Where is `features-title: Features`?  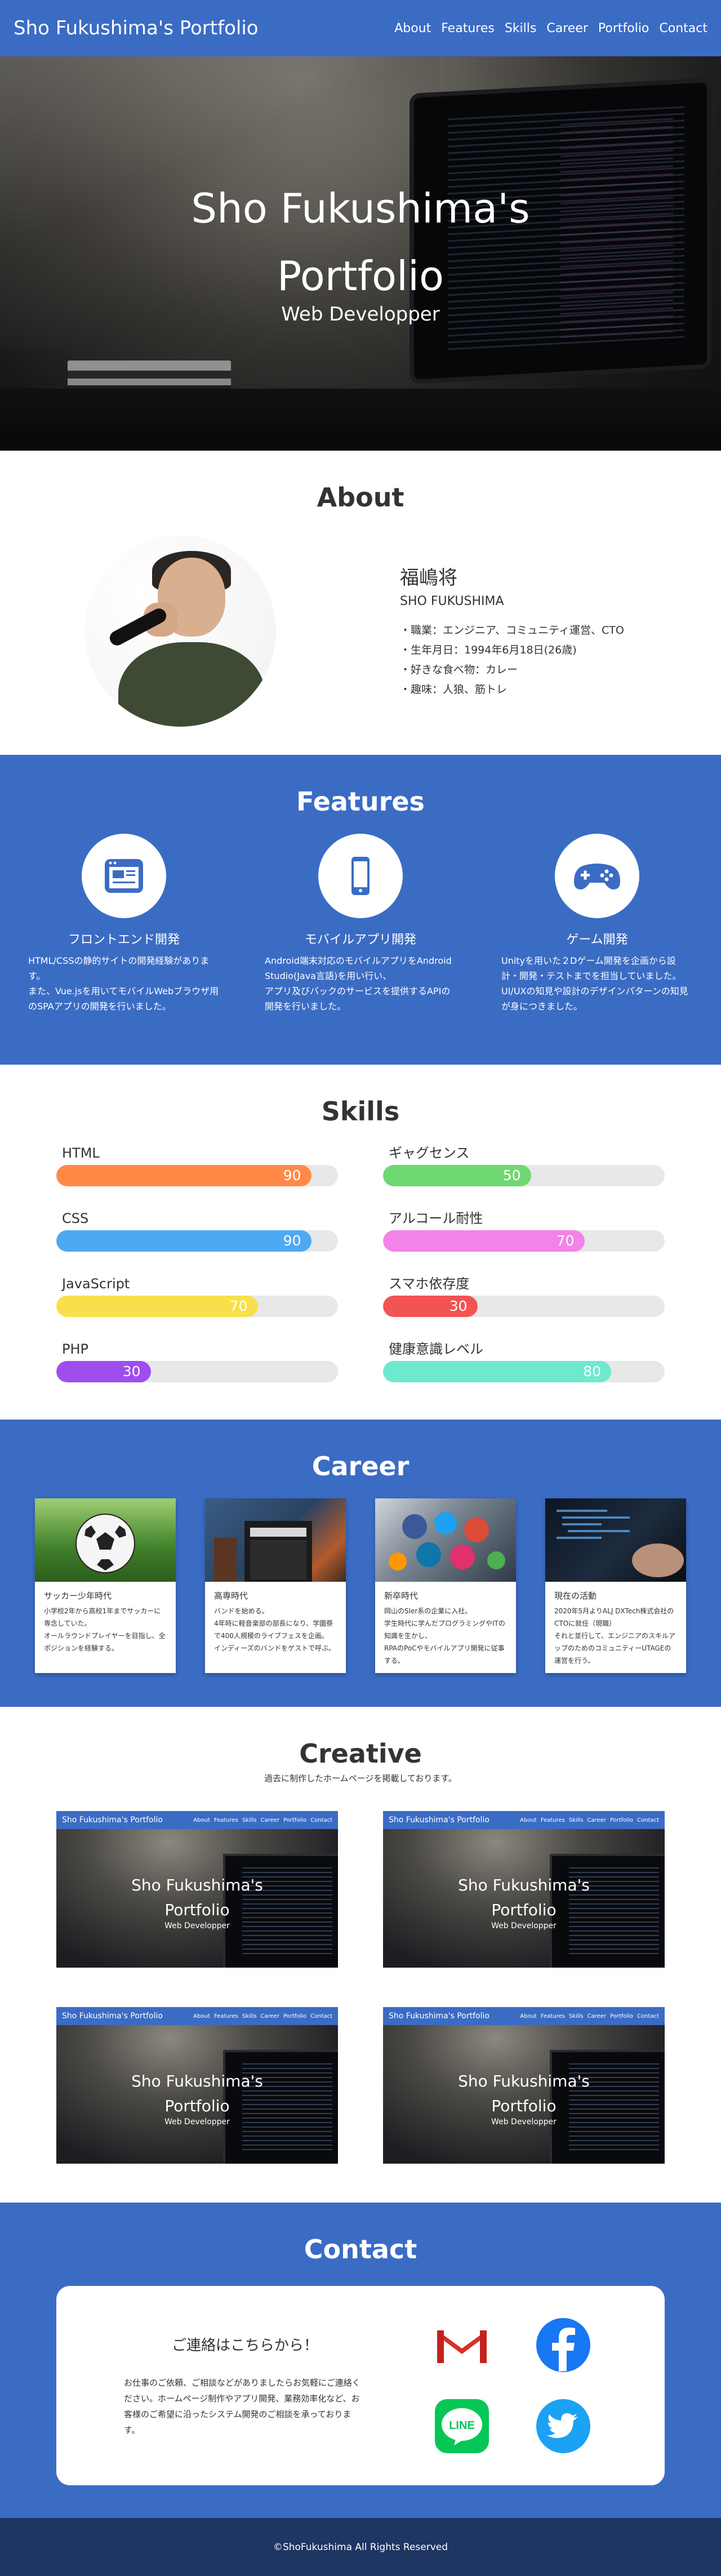 features-title: Features is located at coordinates (360, 801).